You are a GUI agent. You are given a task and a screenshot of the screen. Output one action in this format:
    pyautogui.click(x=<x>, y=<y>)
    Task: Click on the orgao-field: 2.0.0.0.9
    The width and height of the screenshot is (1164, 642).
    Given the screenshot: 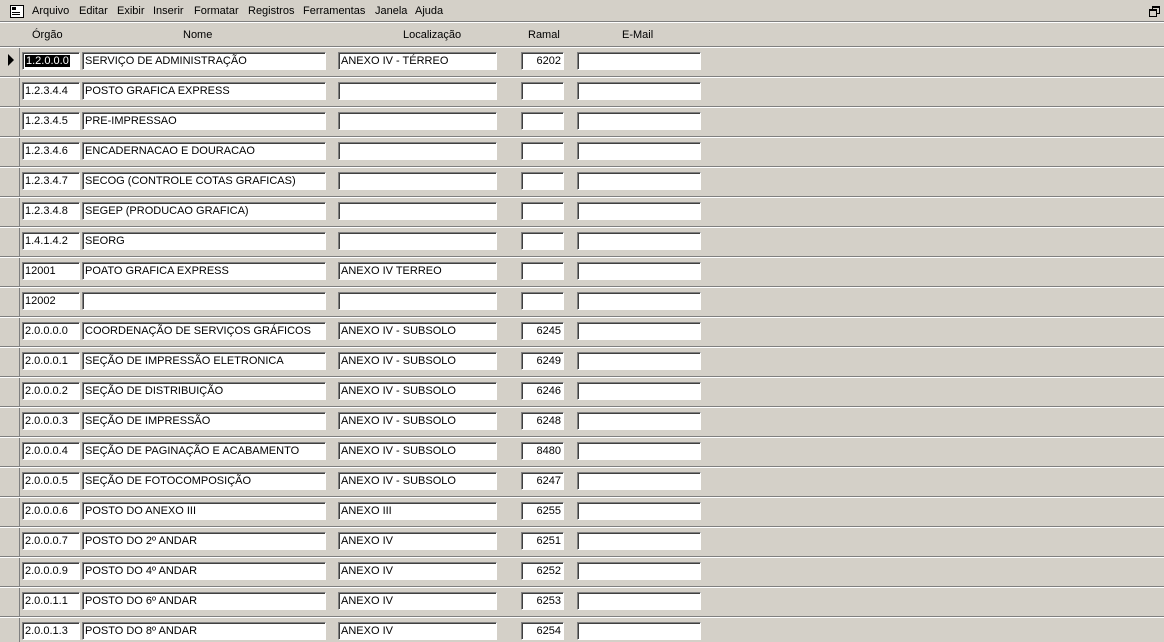 What is the action you would take?
    pyautogui.click(x=51, y=571)
    